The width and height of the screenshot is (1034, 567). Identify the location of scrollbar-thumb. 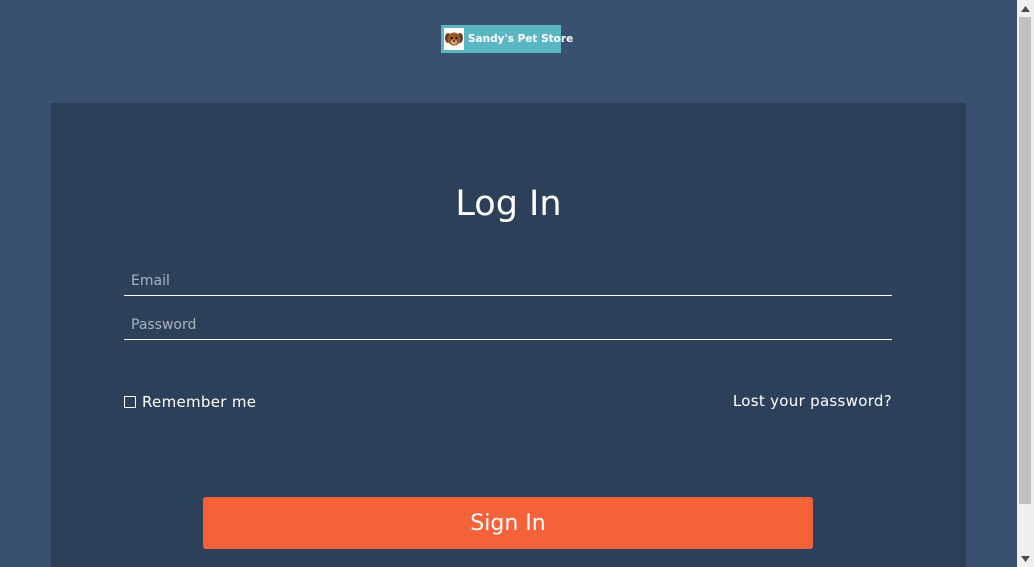
(1025, 260).